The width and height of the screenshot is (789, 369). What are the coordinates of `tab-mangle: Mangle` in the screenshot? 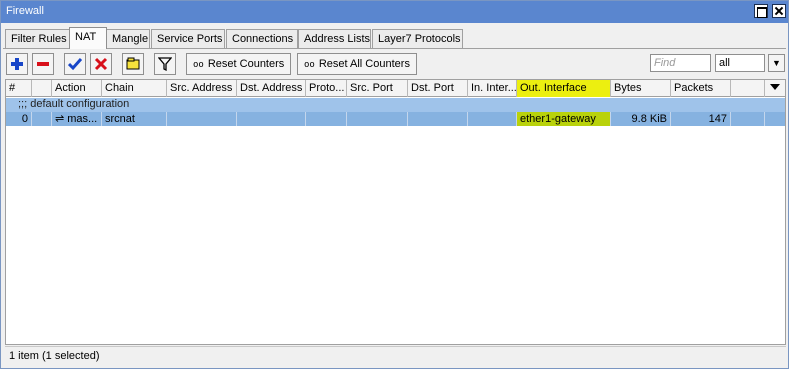 It's located at (128, 38).